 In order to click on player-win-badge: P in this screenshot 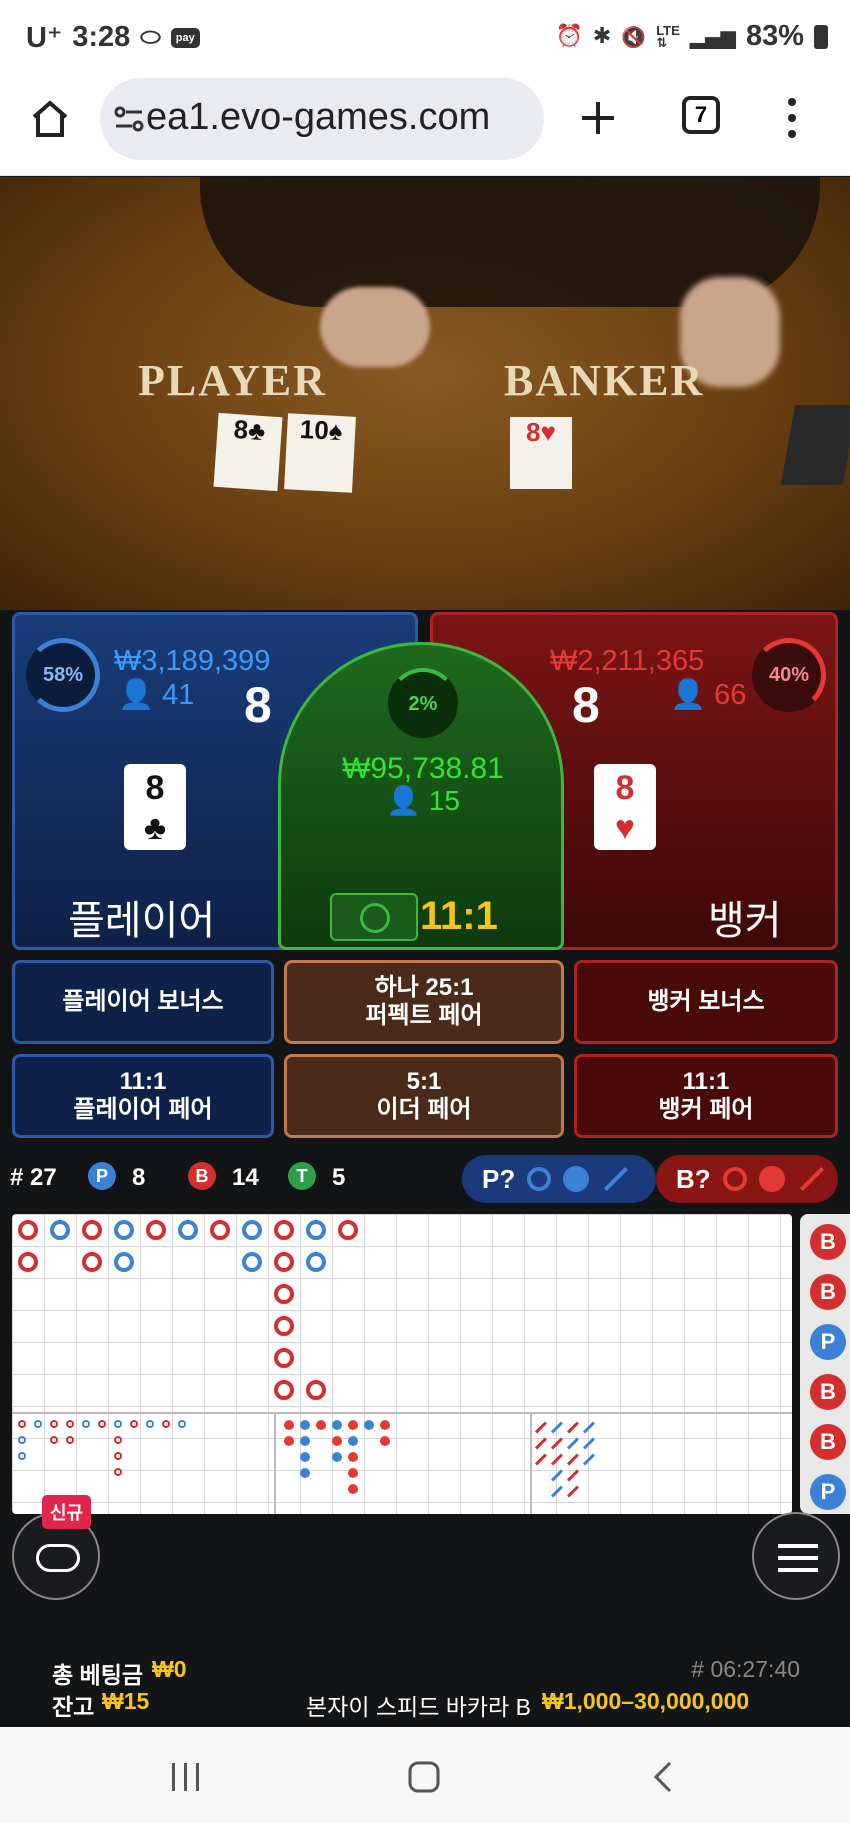, I will do `click(102, 1176)`.